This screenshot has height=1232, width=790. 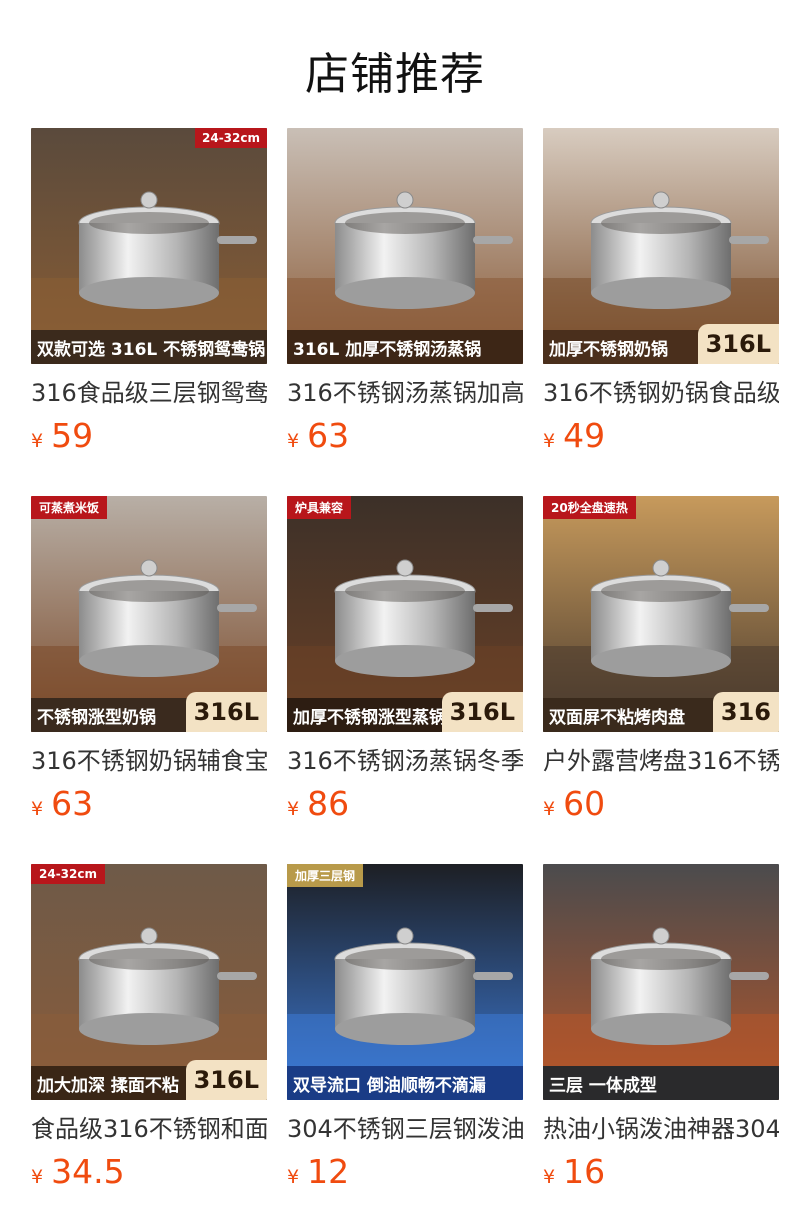 I want to click on page-title: 店铺推荐, so click(x=395, y=74).